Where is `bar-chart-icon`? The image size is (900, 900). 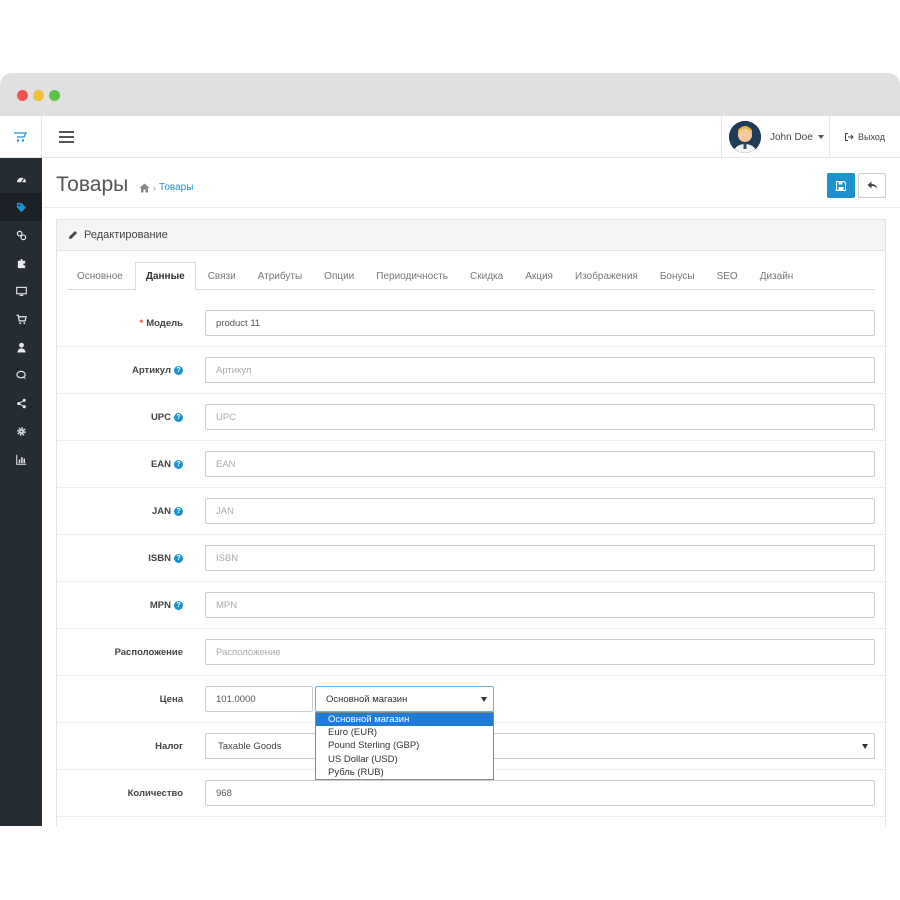 bar-chart-icon is located at coordinates (20, 459).